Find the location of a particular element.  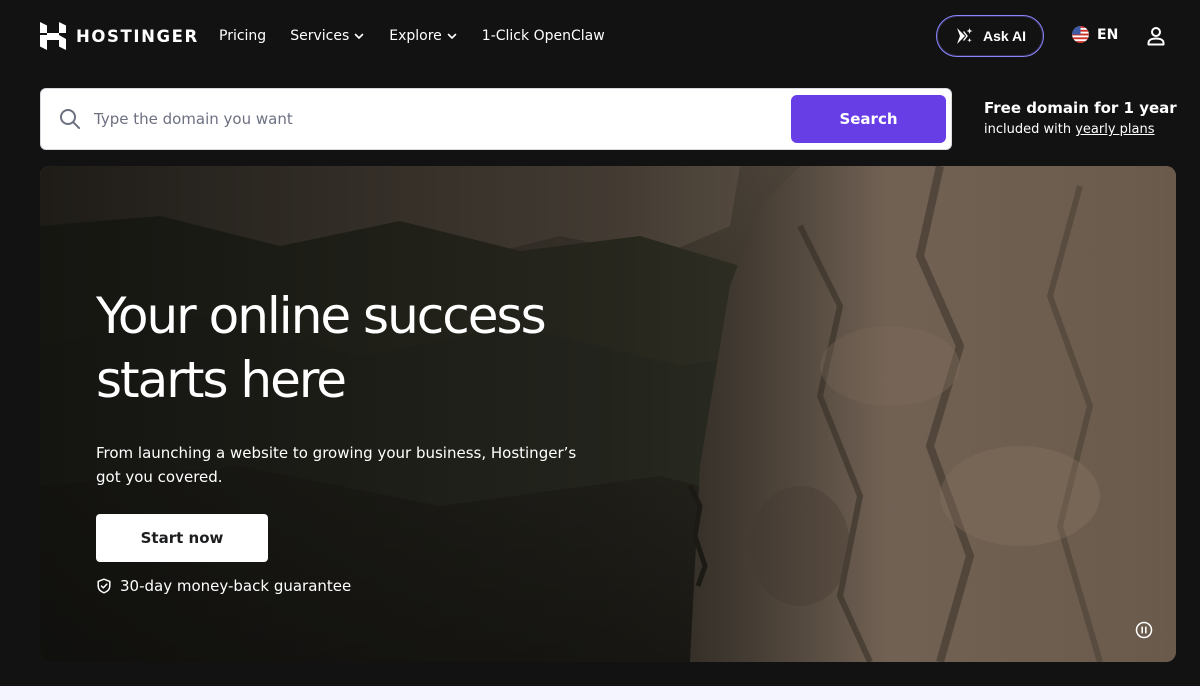

domain-search-box: Search is located at coordinates (496, 119).